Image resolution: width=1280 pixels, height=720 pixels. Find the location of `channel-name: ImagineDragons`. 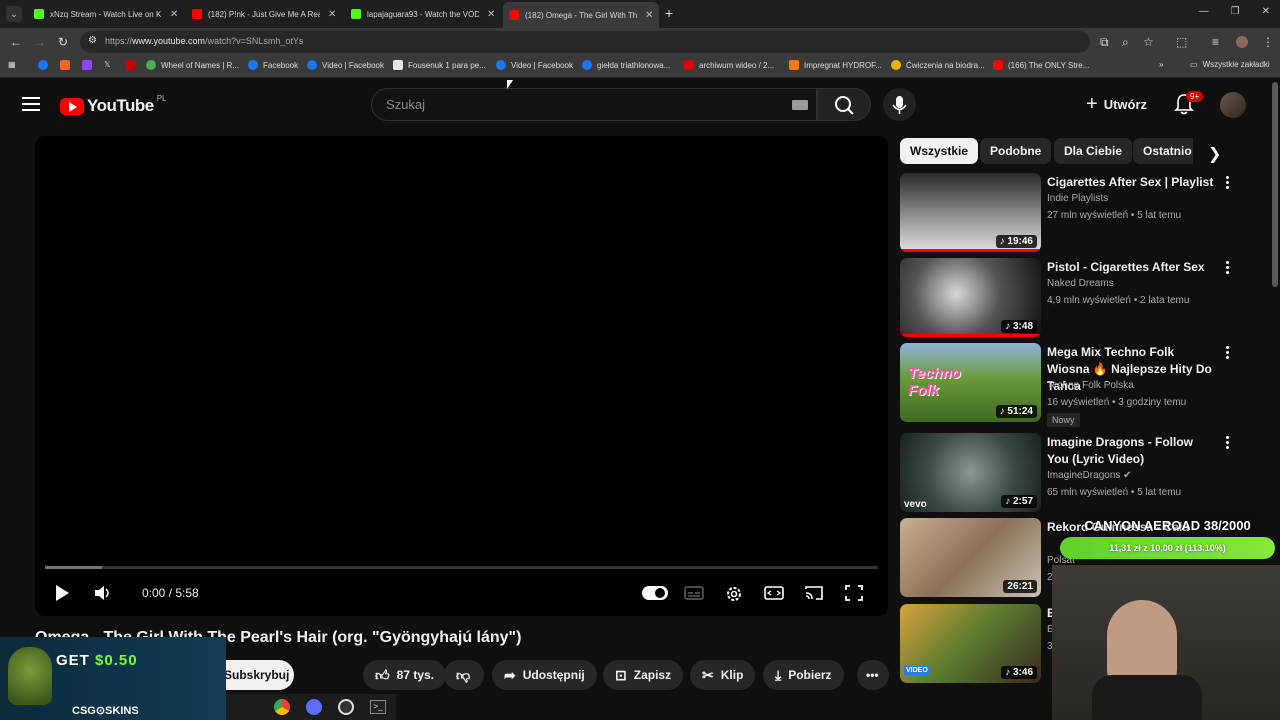

channel-name: ImagineDragons is located at coordinates (1083, 475).